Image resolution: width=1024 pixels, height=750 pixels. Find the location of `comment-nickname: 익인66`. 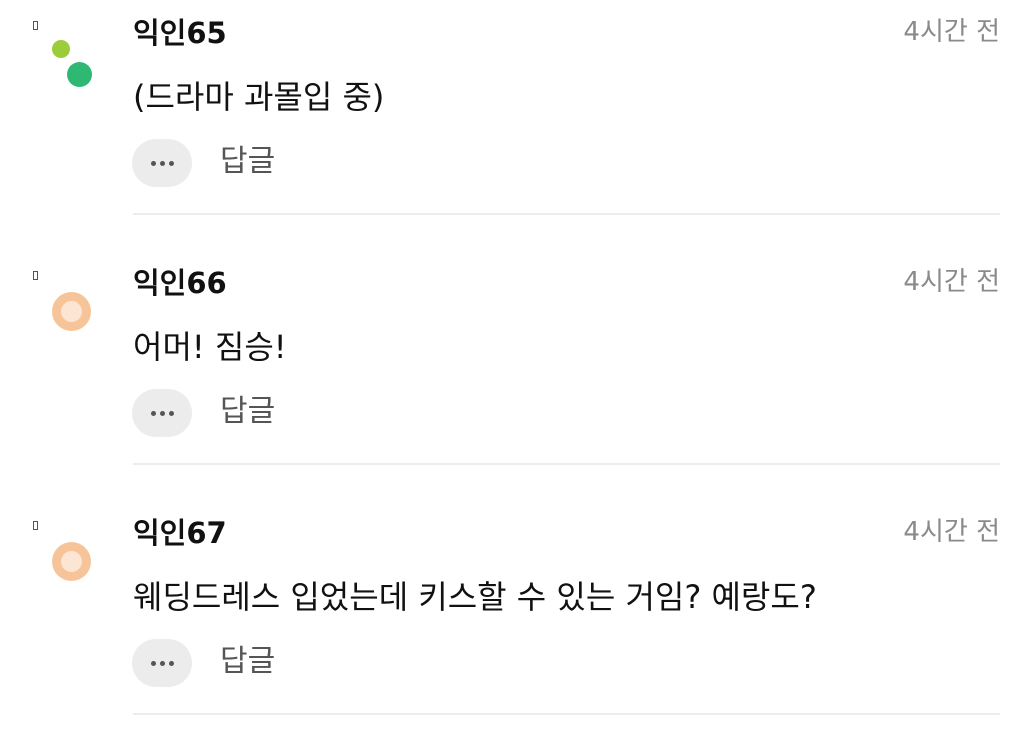

comment-nickname: 익인66 is located at coordinates (180, 283).